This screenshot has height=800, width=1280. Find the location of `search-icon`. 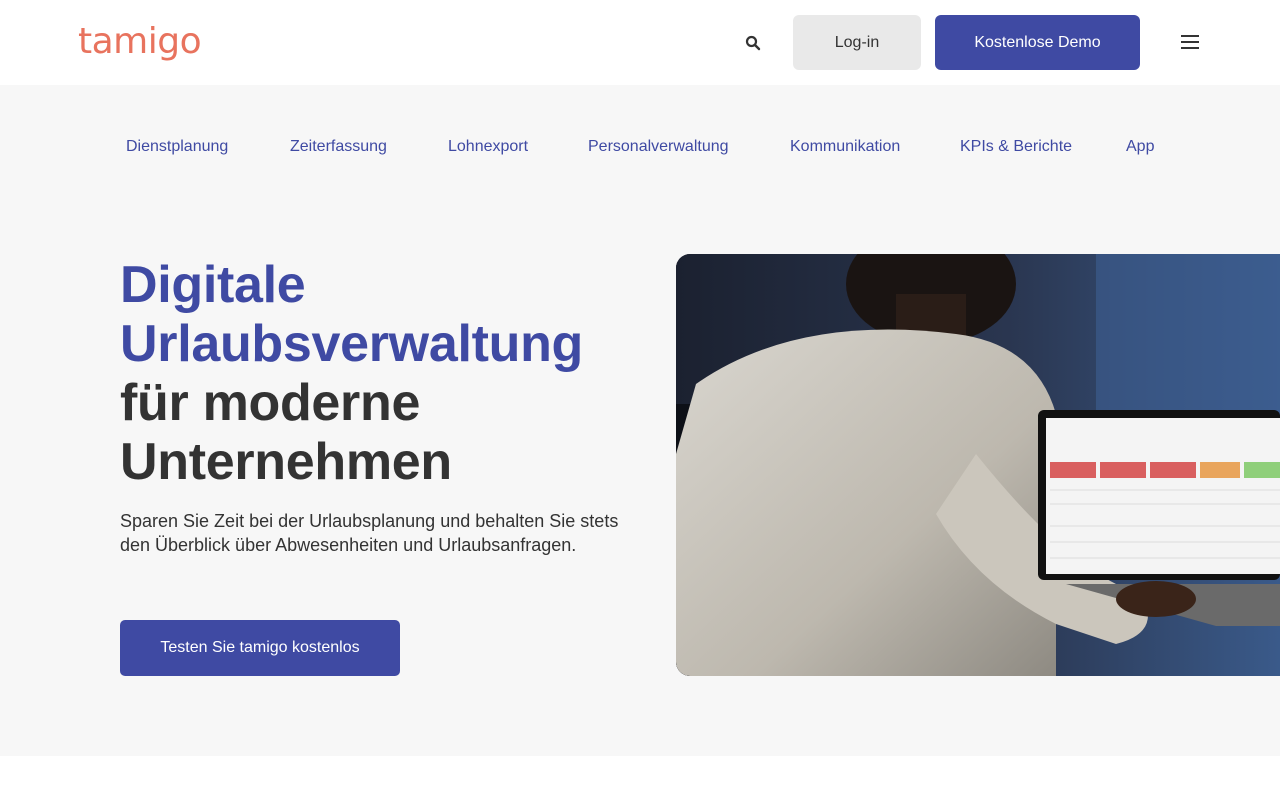

search-icon is located at coordinates (753, 43).